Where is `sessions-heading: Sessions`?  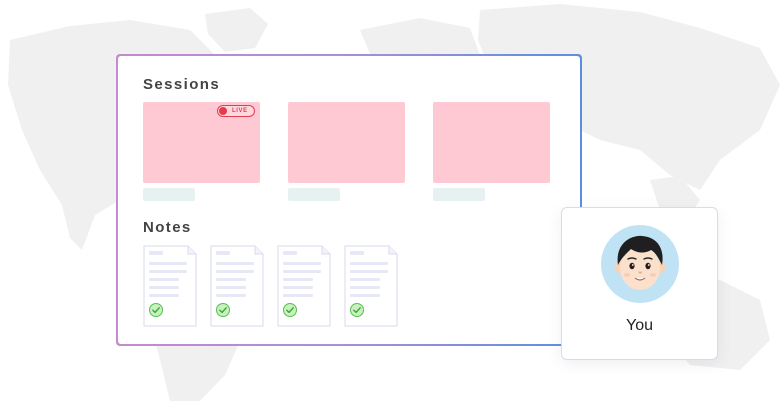 sessions-heading: Sessions is located at coordinates (182, 84).